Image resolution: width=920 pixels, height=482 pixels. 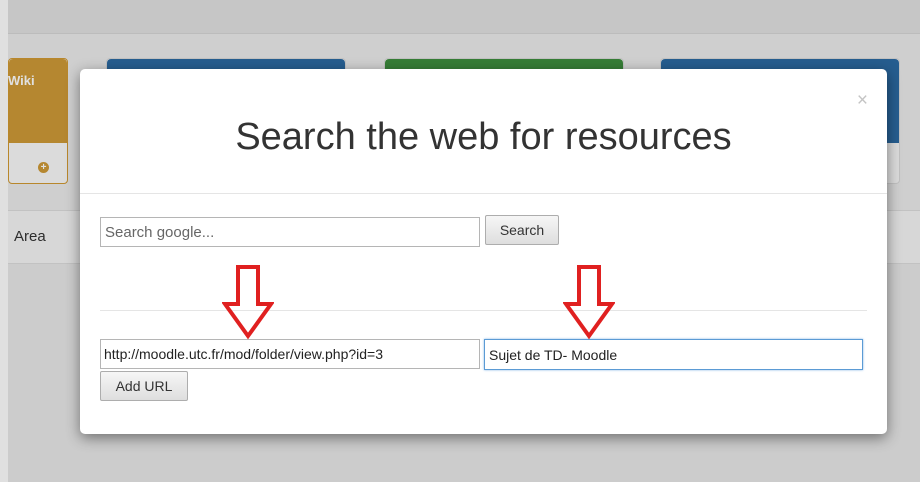 I want to click on search-input, so click(x=290, y=232).